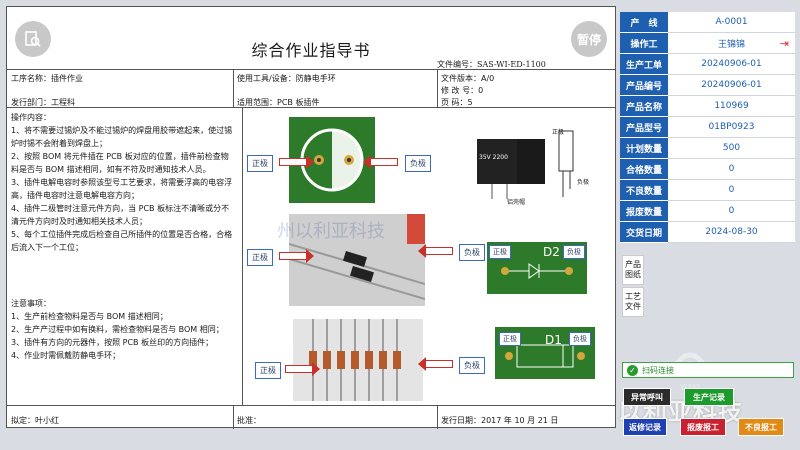 This screenshot has height=450, width=800. I want to click on note-item: 3、插件有方向的元器件，按照 PCB 板丝印的方向插件；, so click(112, 342).